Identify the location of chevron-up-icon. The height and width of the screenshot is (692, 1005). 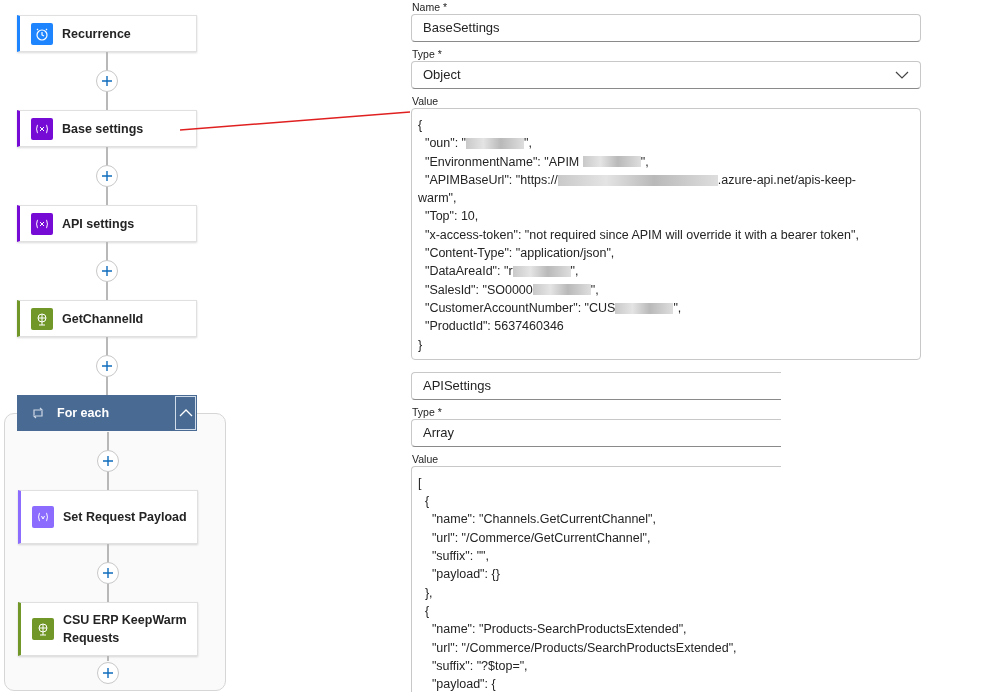
(185, 413).